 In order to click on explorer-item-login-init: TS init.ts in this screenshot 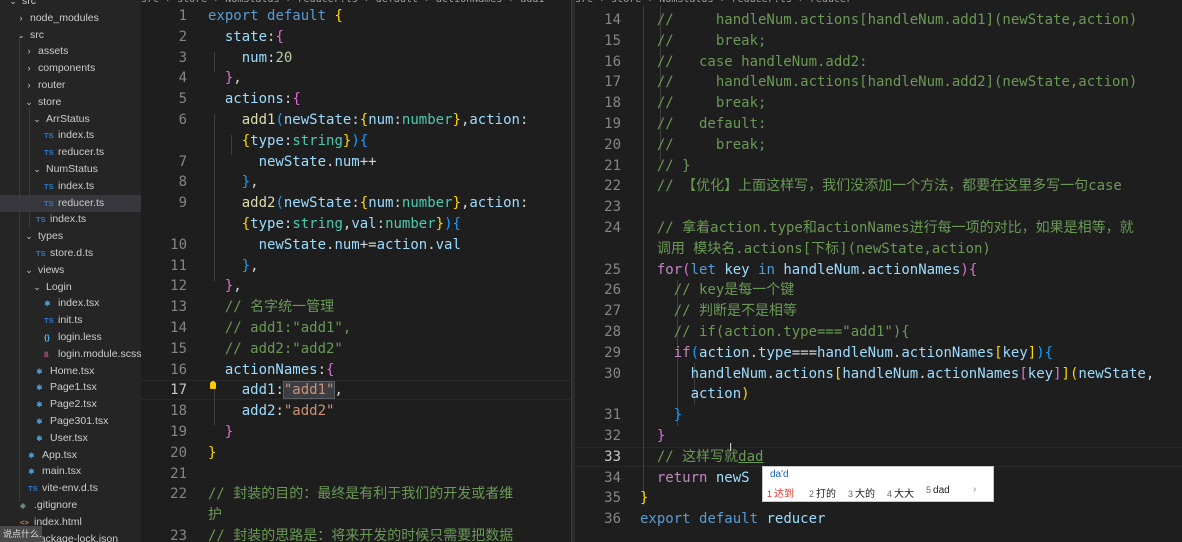, I will do `click(70, 320)`.